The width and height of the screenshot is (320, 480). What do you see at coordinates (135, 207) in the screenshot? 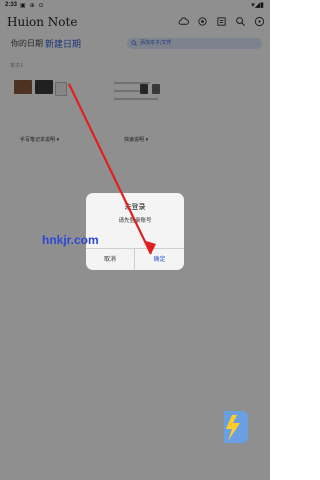
I see `dialog-title: 未登录` at bounding box center [135, 207].